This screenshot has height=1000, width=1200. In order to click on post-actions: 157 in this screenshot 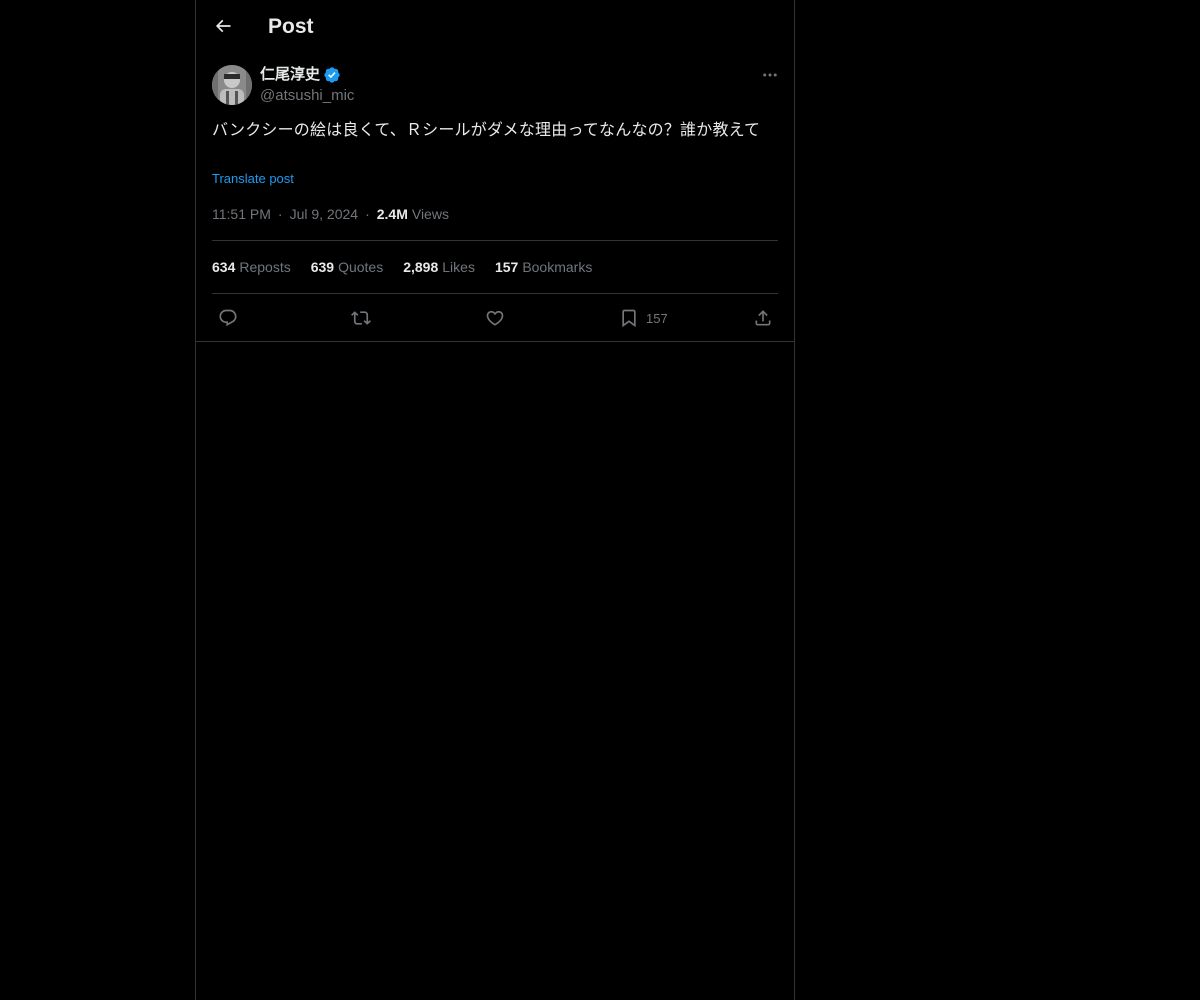, I will do `click(495, 318)`.